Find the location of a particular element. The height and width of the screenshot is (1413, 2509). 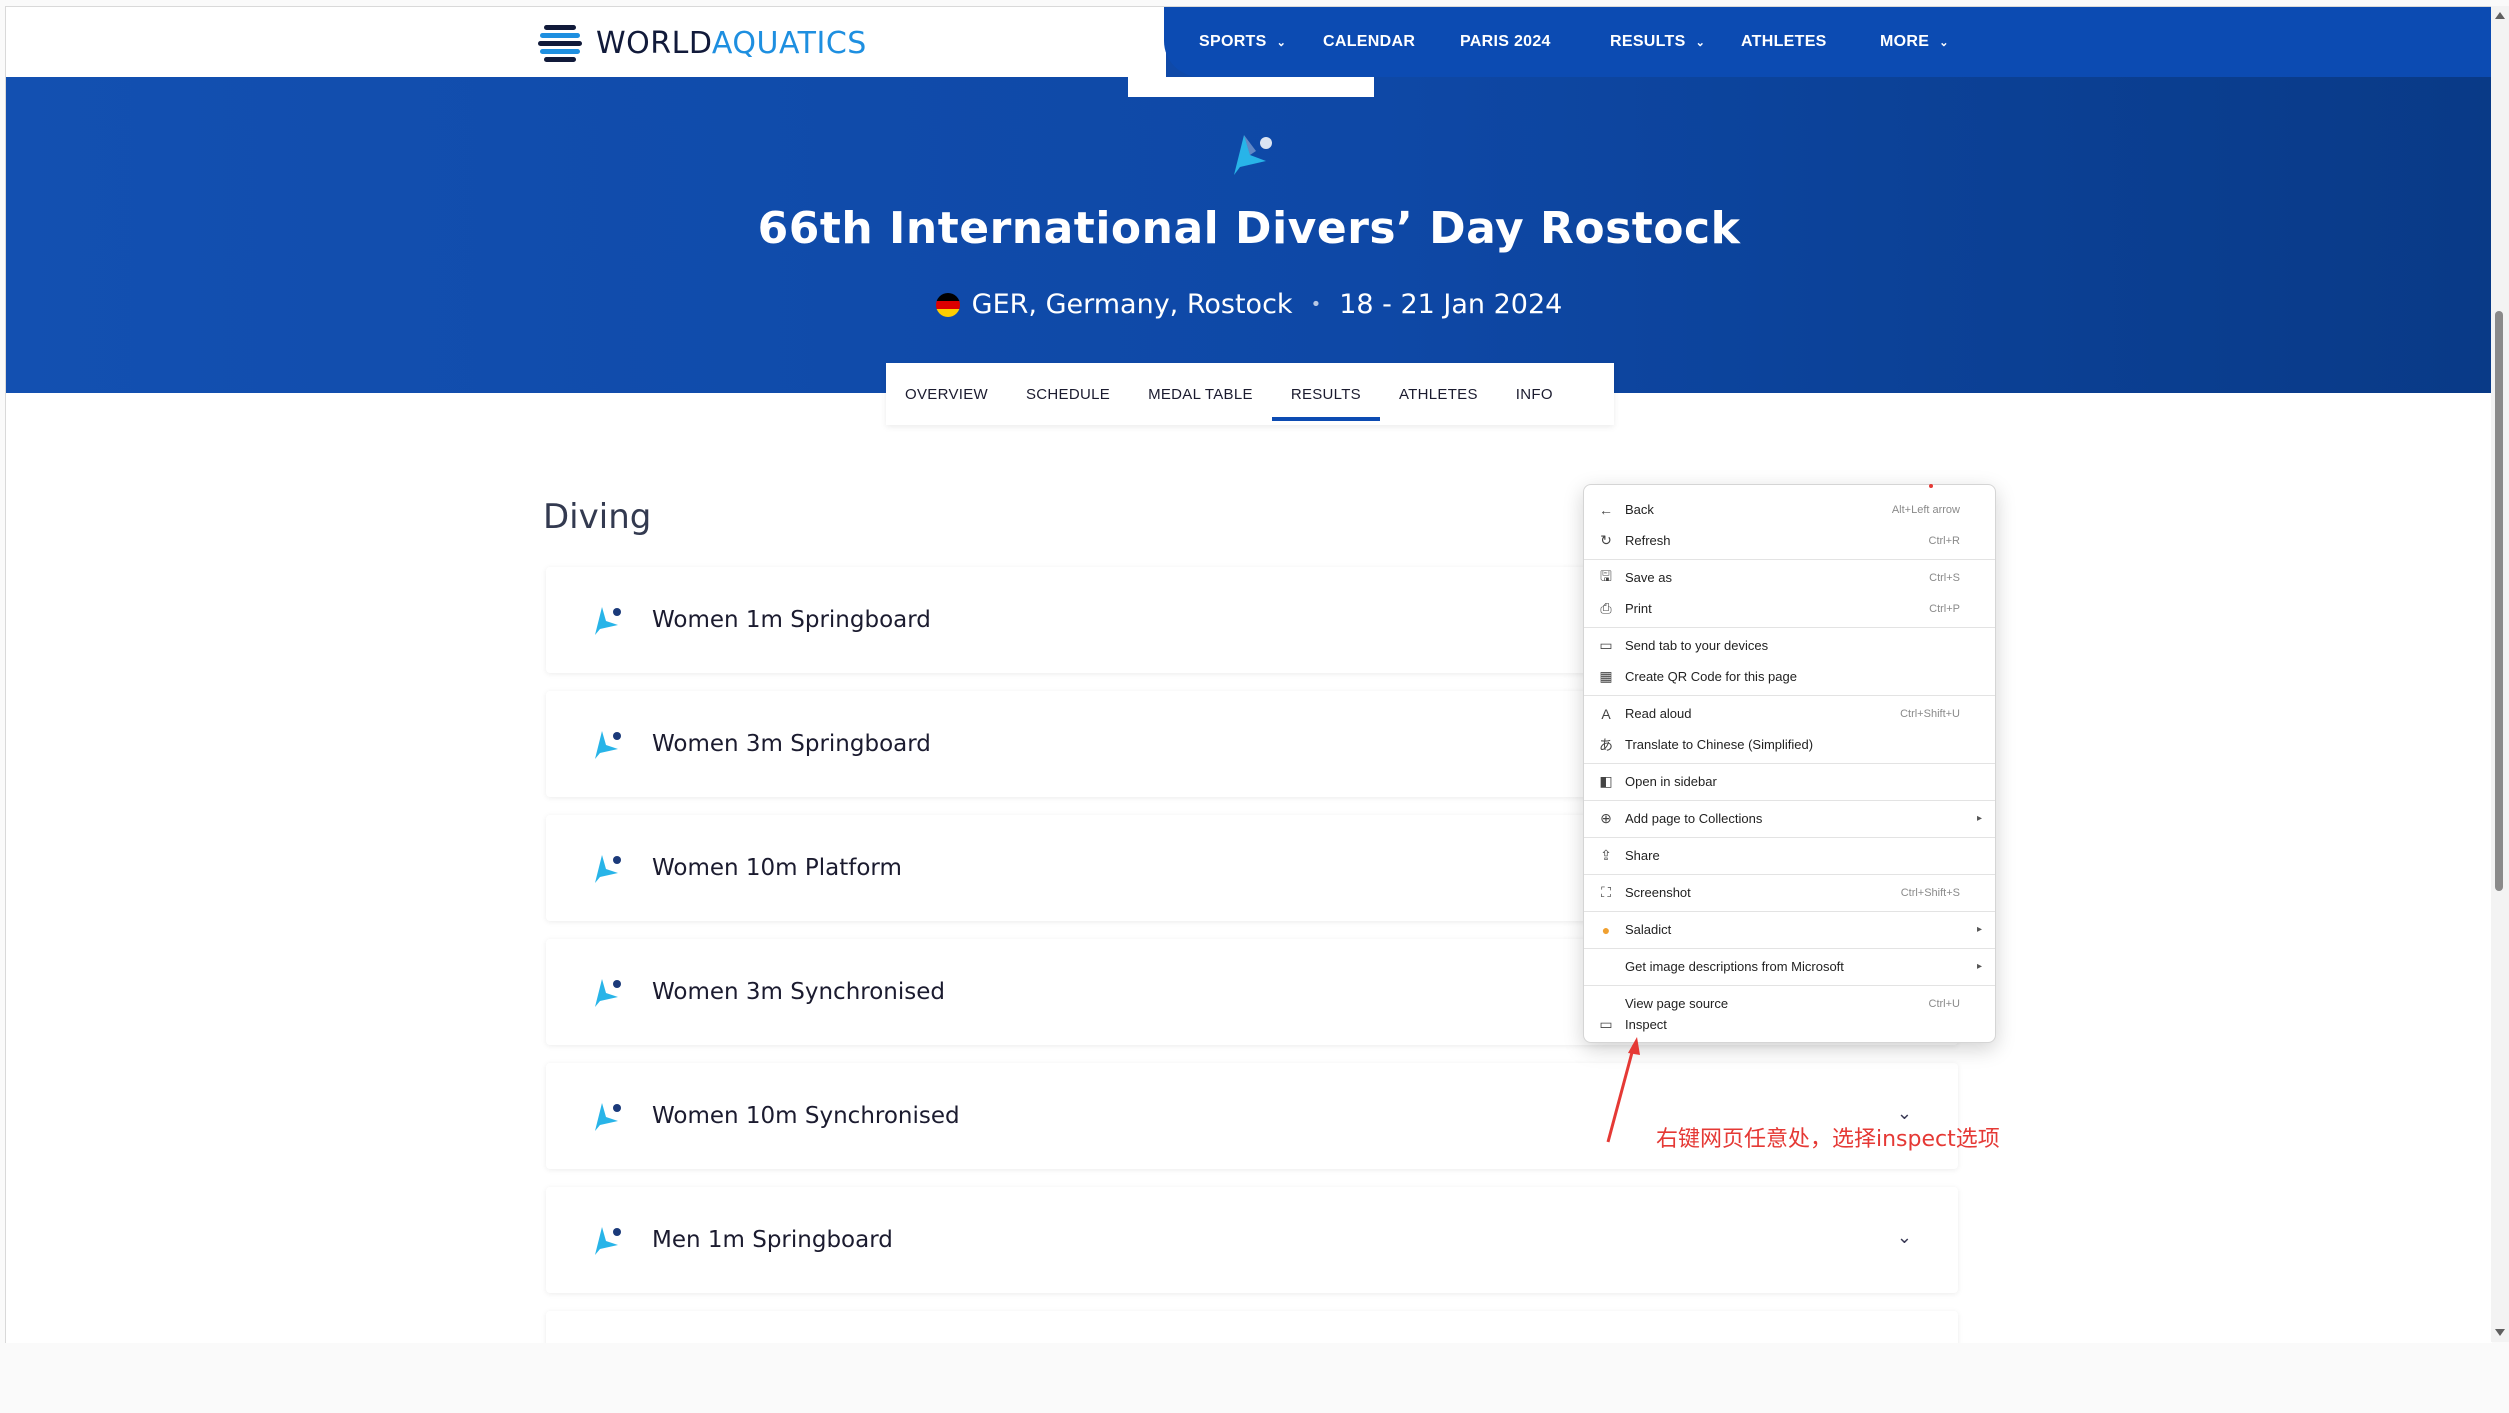

nav-calendar-label: CALENDAR is located at coordinates (1369, 41).